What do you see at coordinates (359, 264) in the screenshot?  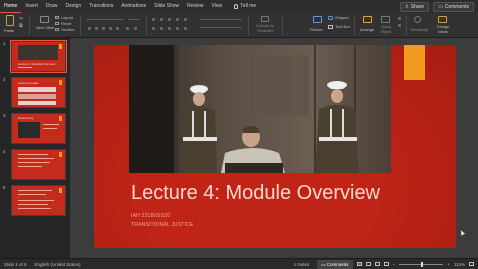 I see `normal-view-icon` at bounding box center [359, 264].